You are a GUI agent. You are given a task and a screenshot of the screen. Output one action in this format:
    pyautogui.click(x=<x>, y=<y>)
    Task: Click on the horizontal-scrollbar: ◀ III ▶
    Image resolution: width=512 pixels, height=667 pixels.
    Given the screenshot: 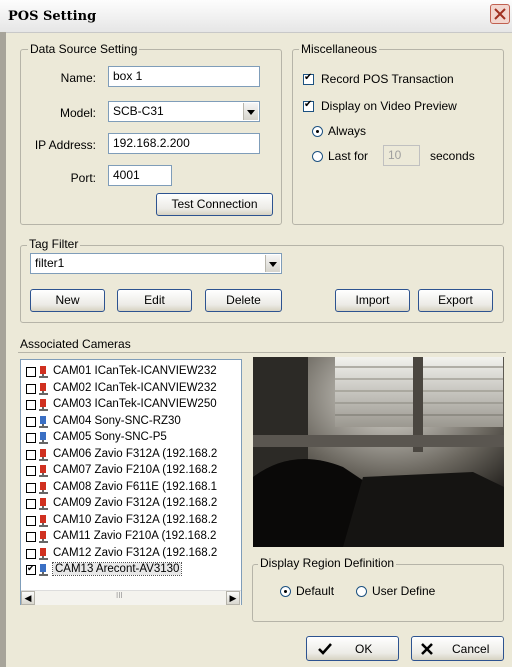 What is the action you would take?
    pyautogui.click(x=131, y=597)
    